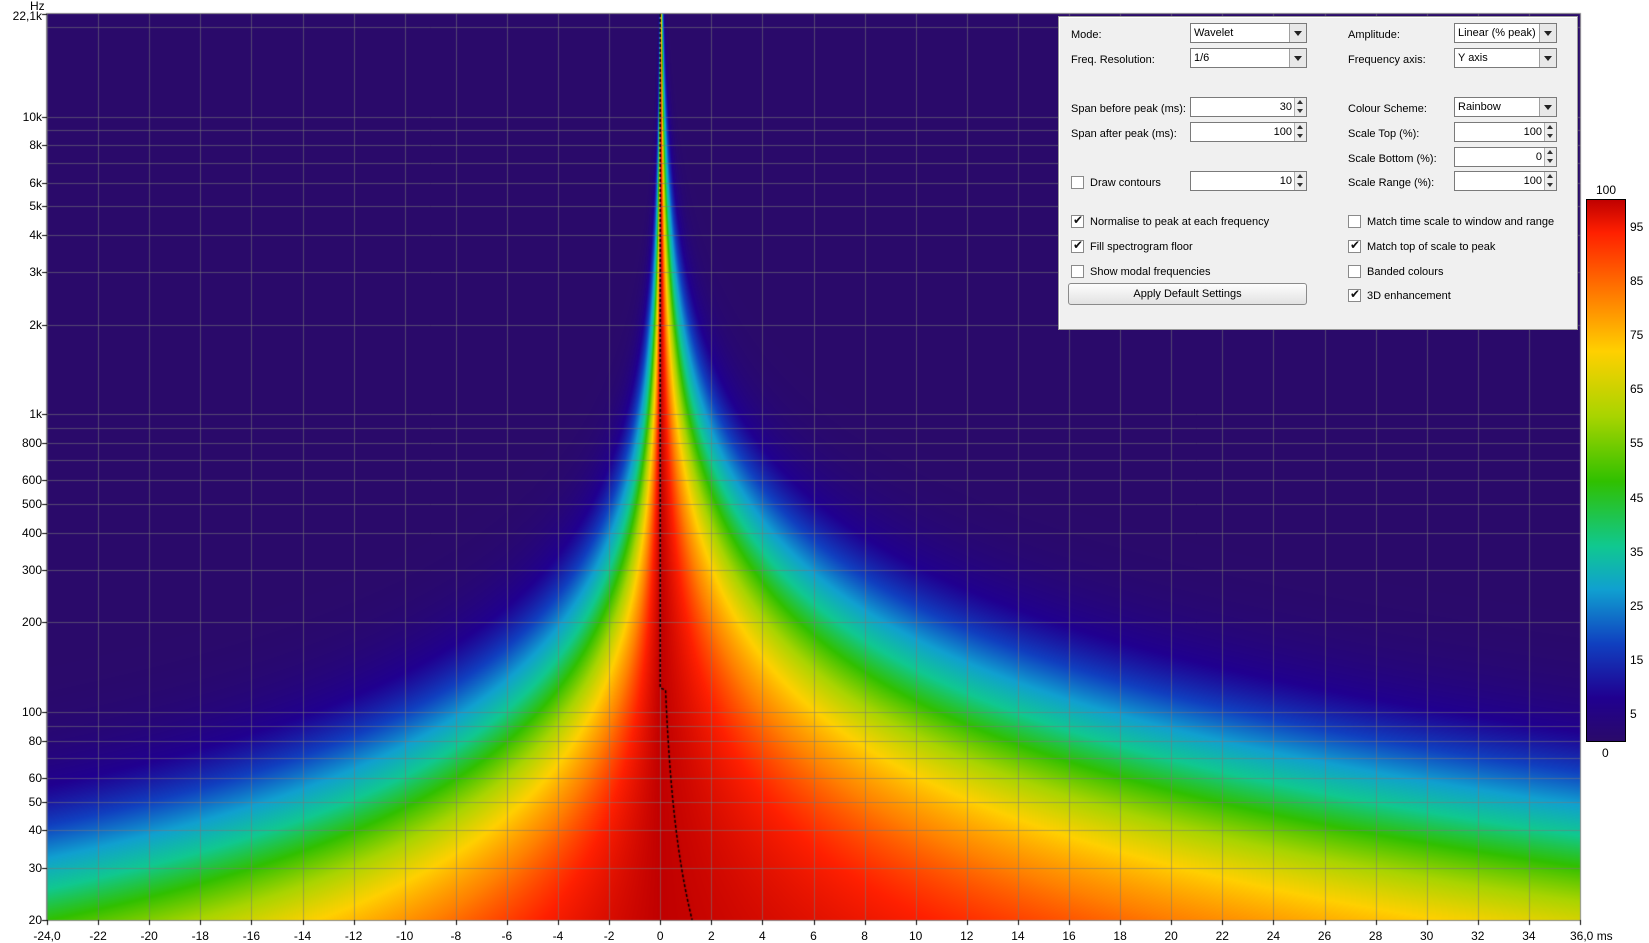 This screenshot has width=1649, height=943. What do you see at coordinates (762, 936) in the screenshot?
I see `x-tick-label: 4` at bounding box center [762, 936].